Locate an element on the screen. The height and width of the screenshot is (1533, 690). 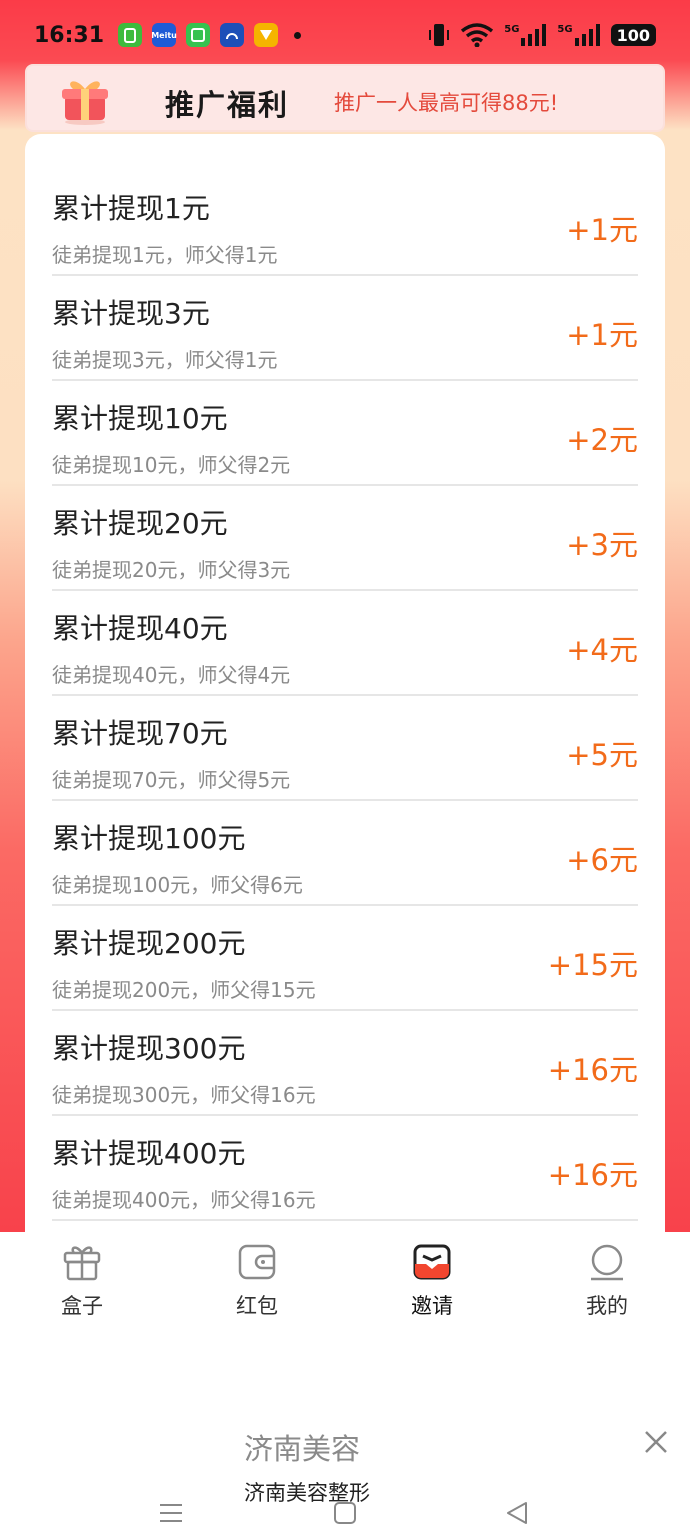
reward-amount: +2元 is located at coordinates (602, 440).